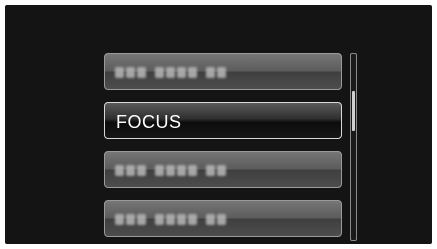 The width and height of the screenshot is (437, 249). What do you see at coordinates (149, 122) in the screenshot?
I see `menu-item-label: FOCUS` at bounding box center [149, 122].